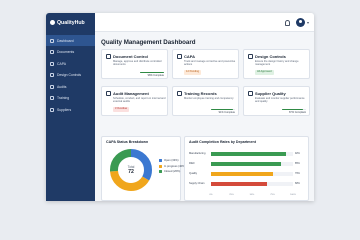 This screenshot has width=360, height=240. What do you see at coordinates (226, 112) in the screenshot?
I see `progress-label: 91% Complete` at bounding box center [226, 112].